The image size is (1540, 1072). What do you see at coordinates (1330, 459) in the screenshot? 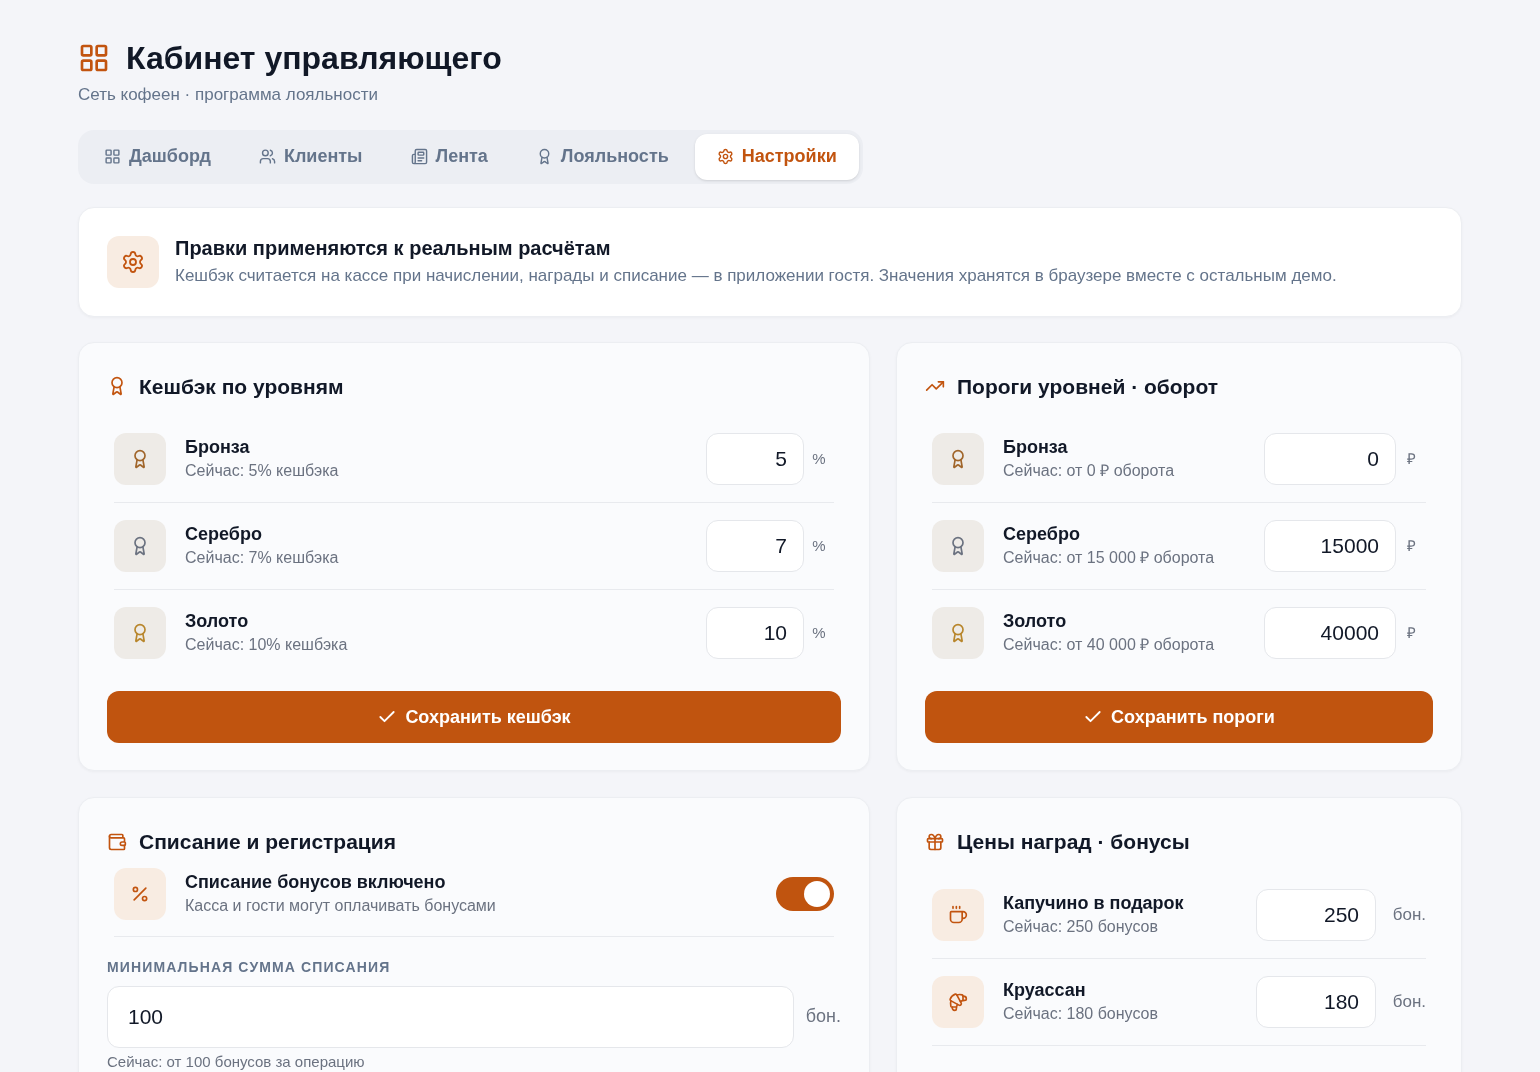
I see `value-field: 0` at bounding box center [1330, 459].